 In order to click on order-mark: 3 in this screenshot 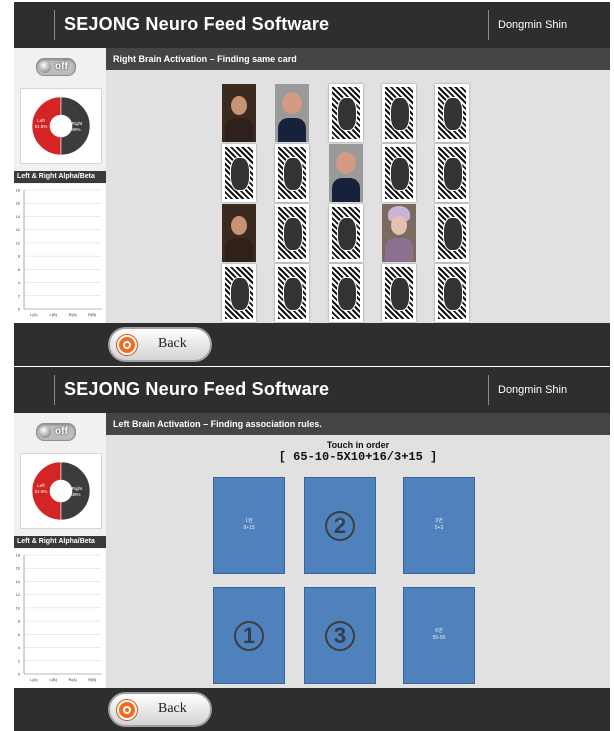, I will do `click(340, 636)`.